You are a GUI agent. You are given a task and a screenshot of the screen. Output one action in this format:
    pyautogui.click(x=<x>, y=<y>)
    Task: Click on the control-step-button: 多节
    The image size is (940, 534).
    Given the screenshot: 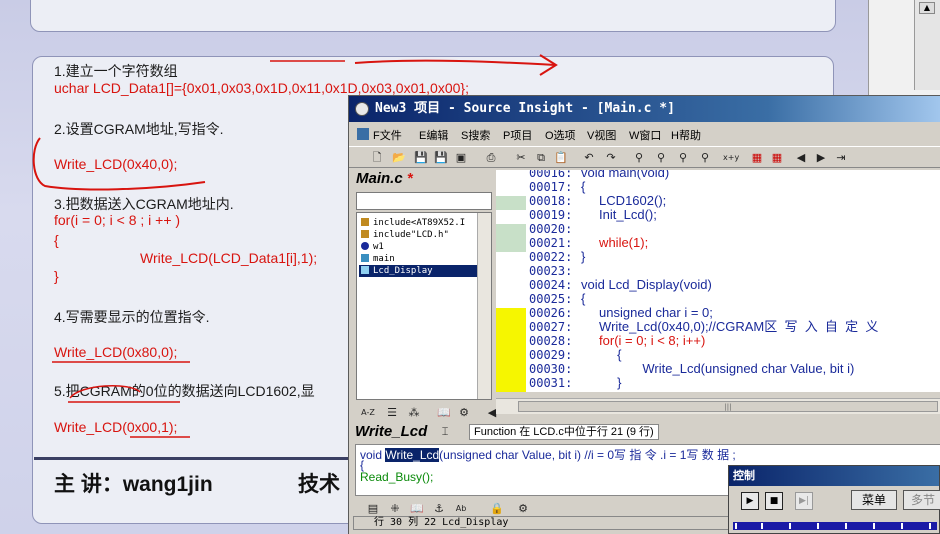 What is the action you would take?
    pyautogui.click(x=921, y=500)
    